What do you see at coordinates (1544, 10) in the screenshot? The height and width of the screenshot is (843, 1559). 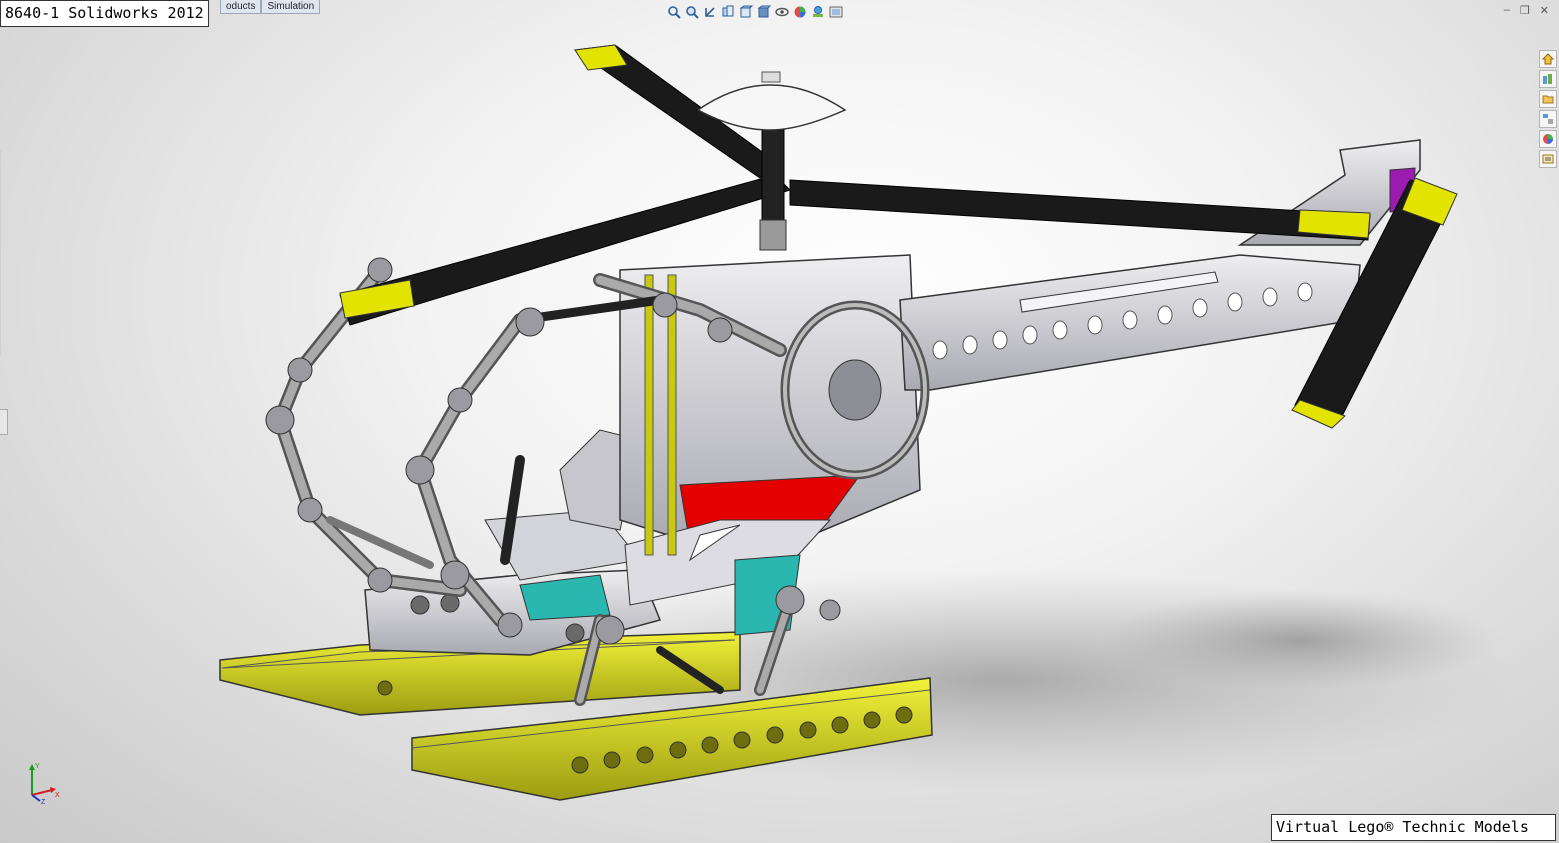 I see `close-button: ✕` at bounding box center [1544, 10].